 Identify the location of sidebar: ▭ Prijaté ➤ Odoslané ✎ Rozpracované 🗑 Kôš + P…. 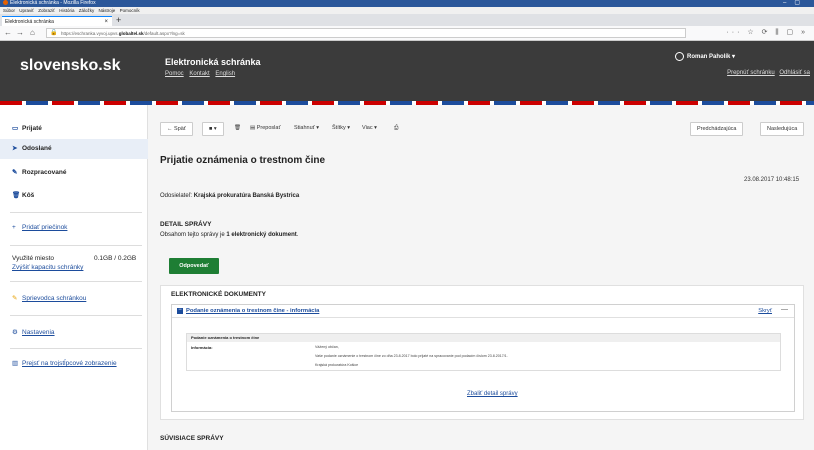
(74, 277).